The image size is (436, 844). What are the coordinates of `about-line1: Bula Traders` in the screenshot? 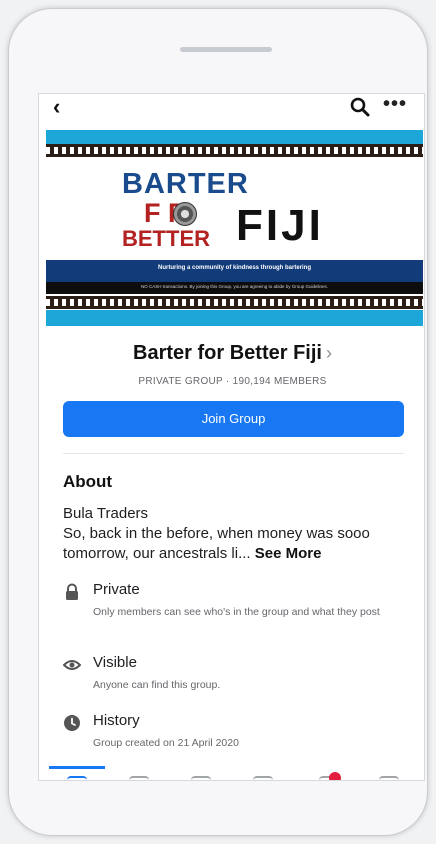 It's located at (106, 513).